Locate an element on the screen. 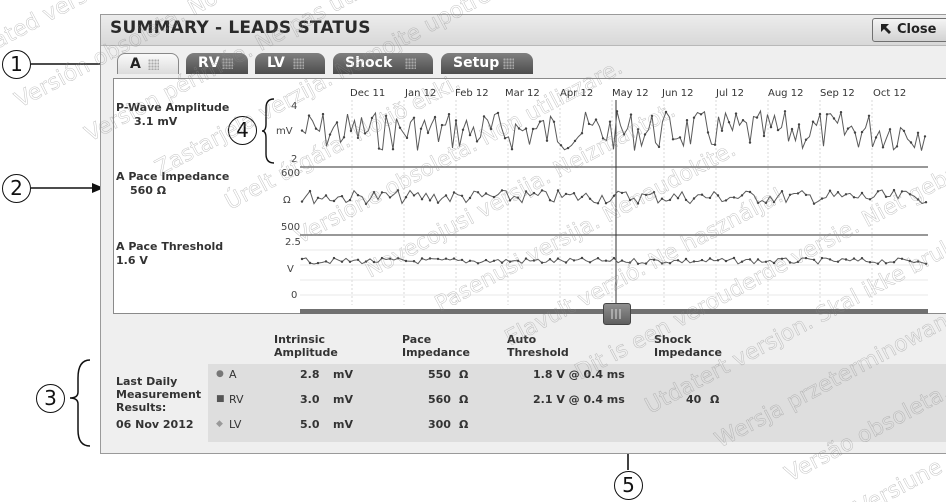  month-label: Oct 12 is located at coordinates (890, 93).